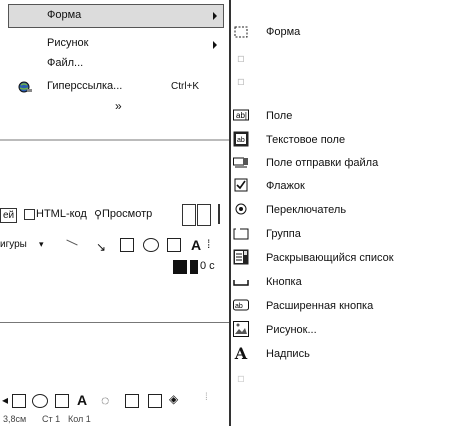  What do you see at coordinates (41, 244) in the screenshot?
I see `dropdown-arrow-icon: ▾` at bounding box center [41, 244].